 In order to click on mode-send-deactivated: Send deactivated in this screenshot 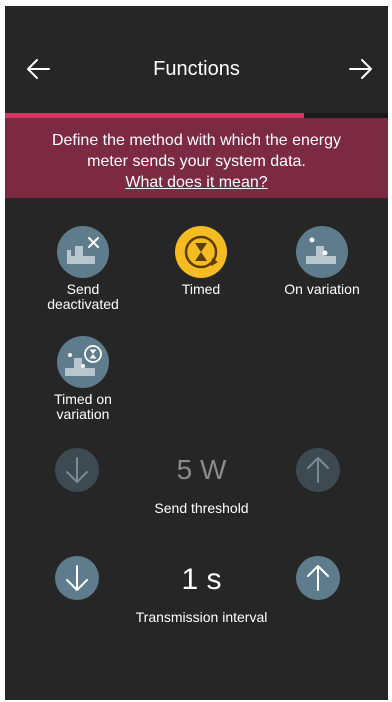, I will do `click(83, 269)`.